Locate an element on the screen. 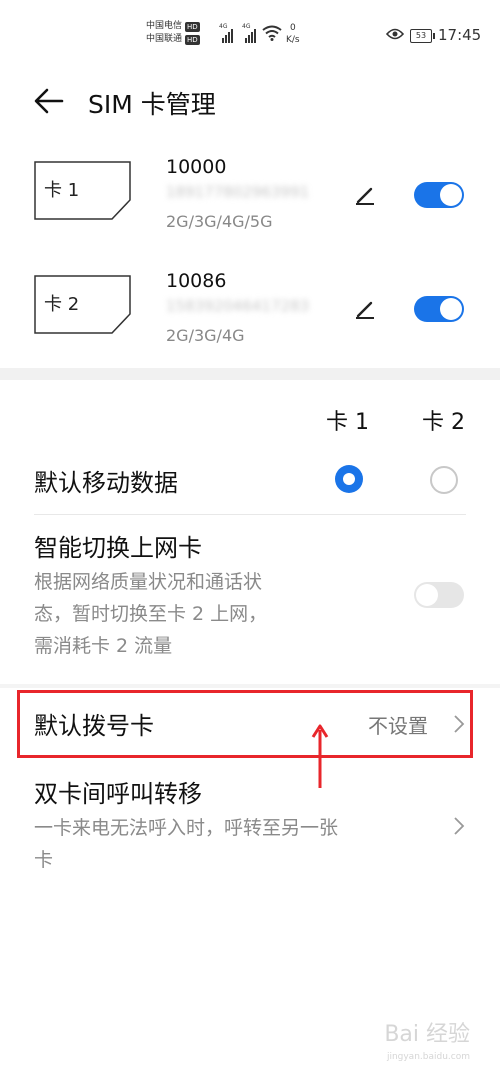  sim-card-label: 卡 2 is located at coordinates (62, 304).